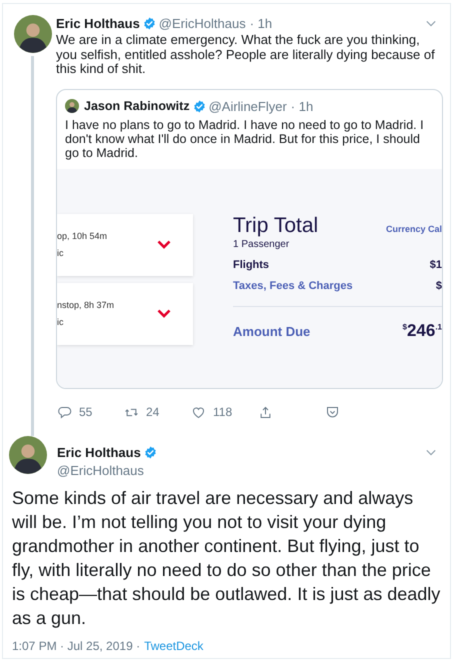 The height and width of the screenshot is (663, 453). I want to click on charge-amount: $, so click(439, 286).